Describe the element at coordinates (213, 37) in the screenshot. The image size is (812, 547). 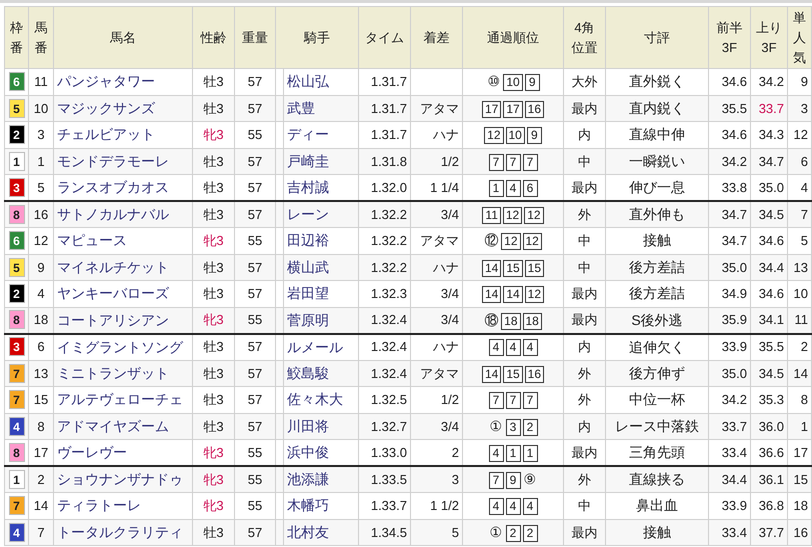
I see `column-header: 性齢` at that location.